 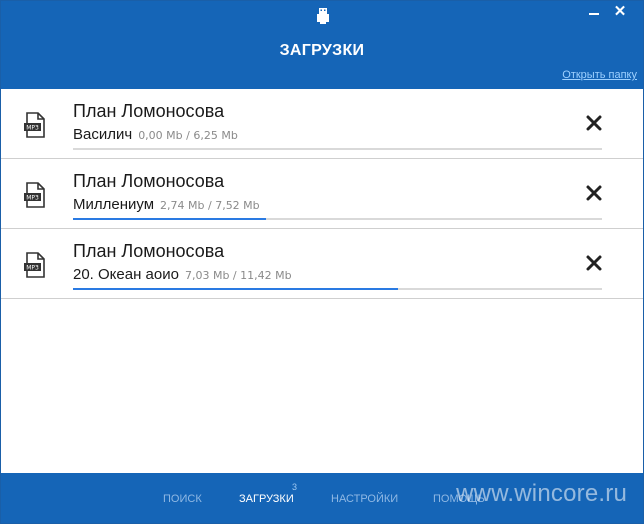 I want to click on window-controls: ✕, so click(x=607, y=11).